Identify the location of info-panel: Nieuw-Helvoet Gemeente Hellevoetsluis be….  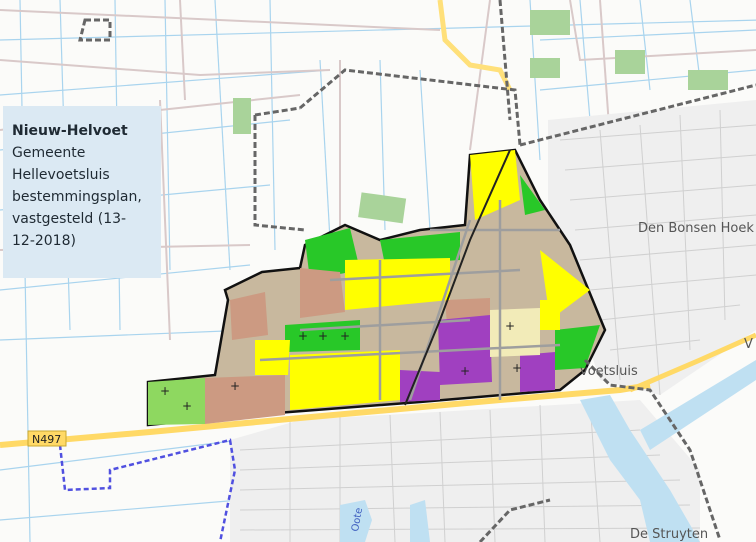
(82, 192).